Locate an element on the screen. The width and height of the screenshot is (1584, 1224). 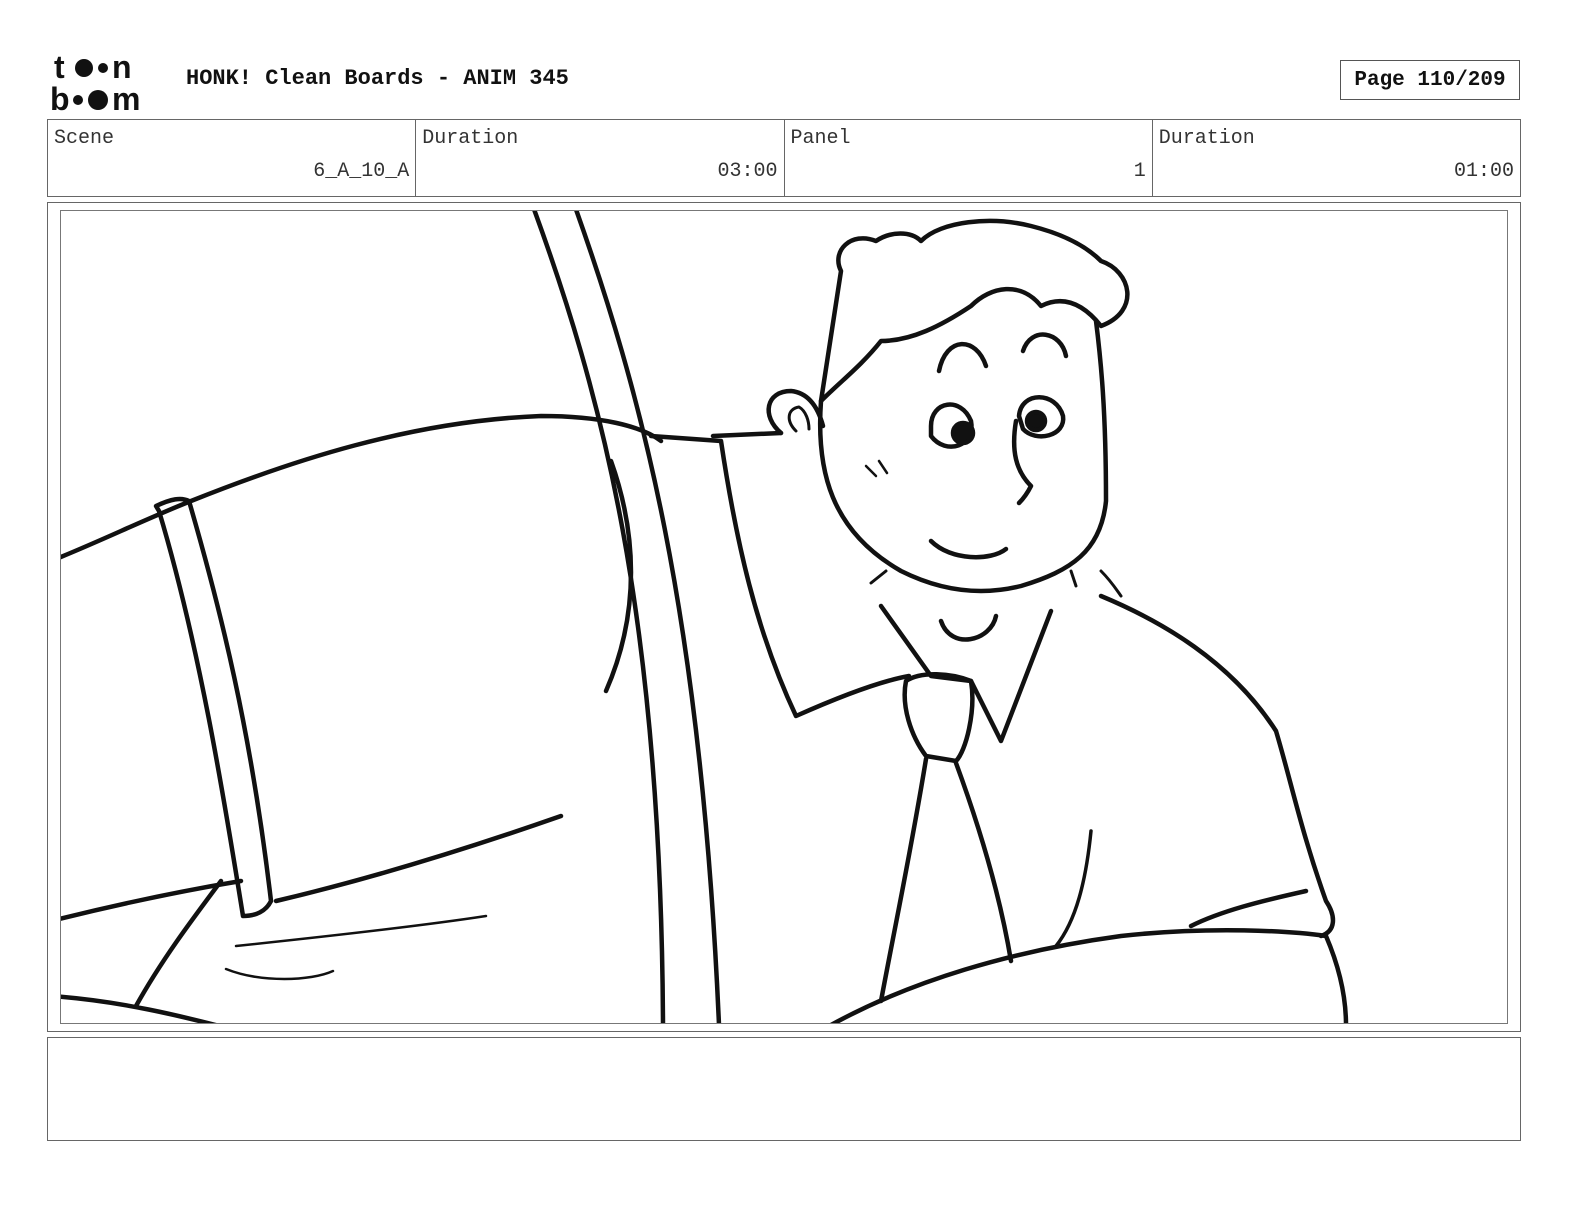
character-pupil-left is located at coordinates (963, 433).